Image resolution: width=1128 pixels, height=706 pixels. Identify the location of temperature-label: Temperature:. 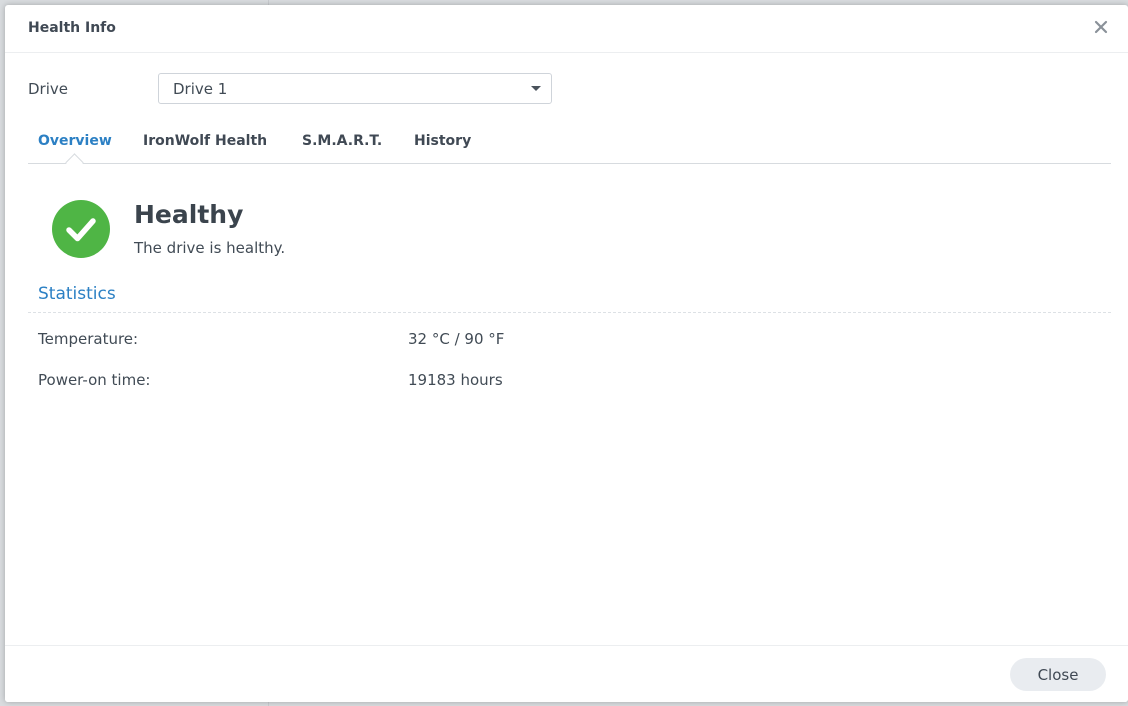
(88, 339).